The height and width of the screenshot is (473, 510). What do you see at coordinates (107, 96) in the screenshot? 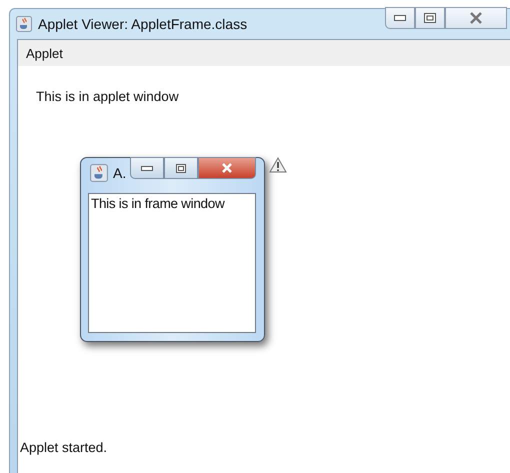
I see `applet-text: This is in applet window` at bounding box center [107, 96].